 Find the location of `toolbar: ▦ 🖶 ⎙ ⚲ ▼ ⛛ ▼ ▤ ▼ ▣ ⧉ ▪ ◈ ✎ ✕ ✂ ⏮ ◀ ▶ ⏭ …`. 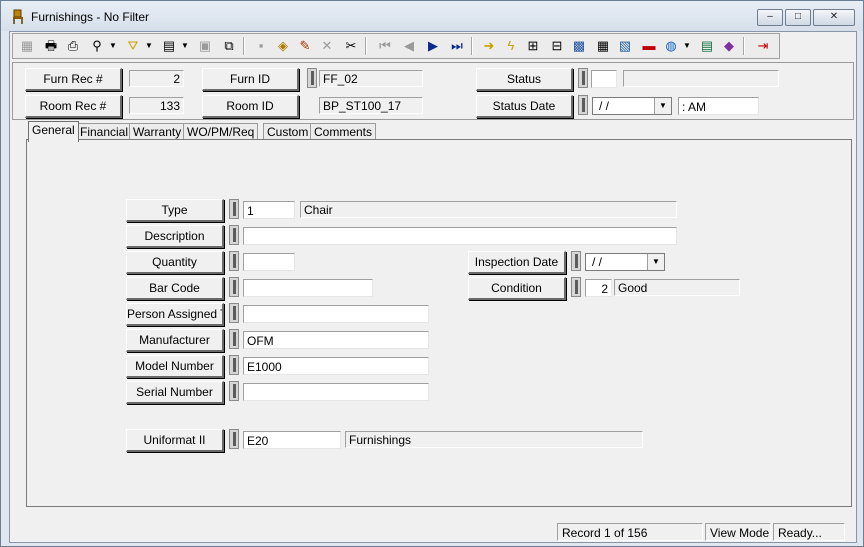

toolbar: ▦ 🖶 ⎙ ⚲ ▼ ⛛ ▼ ▤ ▼ ▣ ⧉ ▪ ◈ ✎ ✕ ✂ ⏮ ◀ ▶ ⏭ … is located at coordinates (396, 46).